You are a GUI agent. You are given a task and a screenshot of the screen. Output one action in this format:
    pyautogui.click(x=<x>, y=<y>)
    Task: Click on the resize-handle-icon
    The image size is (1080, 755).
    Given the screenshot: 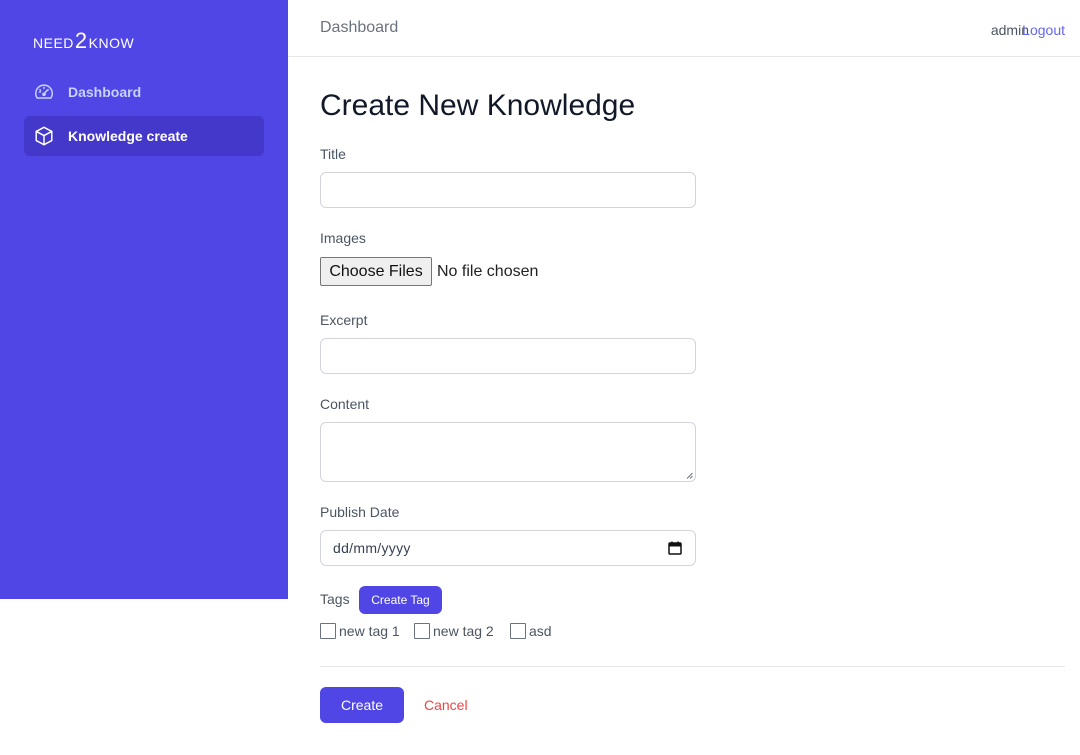 What is the action you would take?
    pyautogui.click(x=689, y=475)
    